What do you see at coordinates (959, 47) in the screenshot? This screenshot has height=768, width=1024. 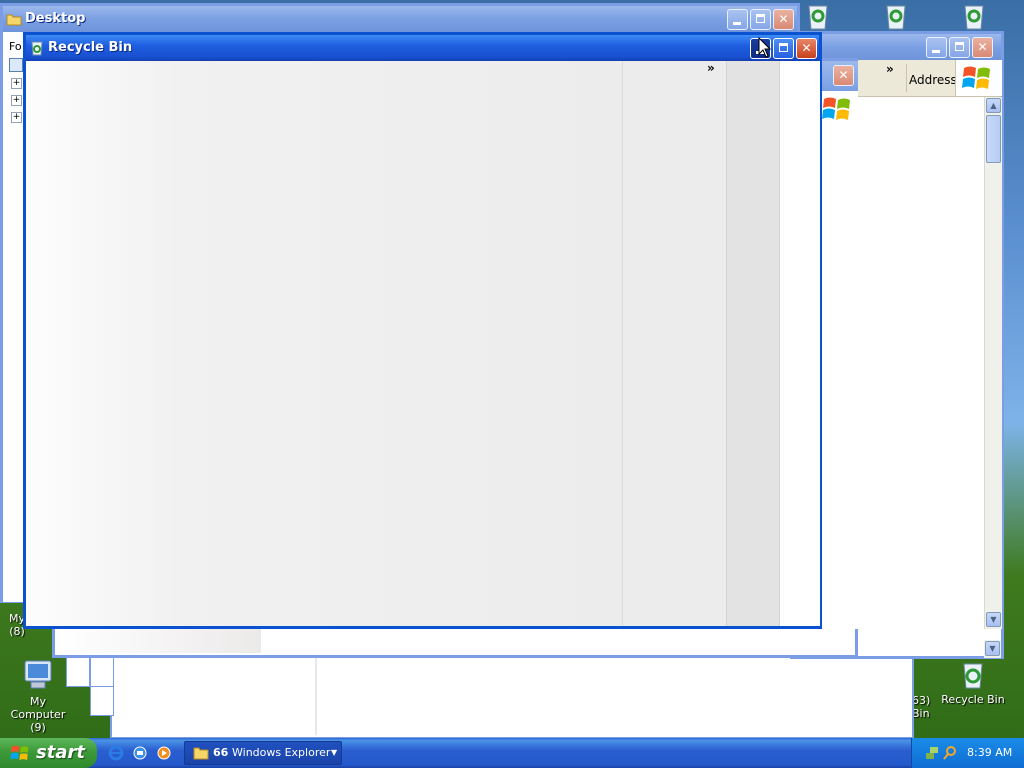 I see `back-maximize-button` at bounding box center [959, 47].